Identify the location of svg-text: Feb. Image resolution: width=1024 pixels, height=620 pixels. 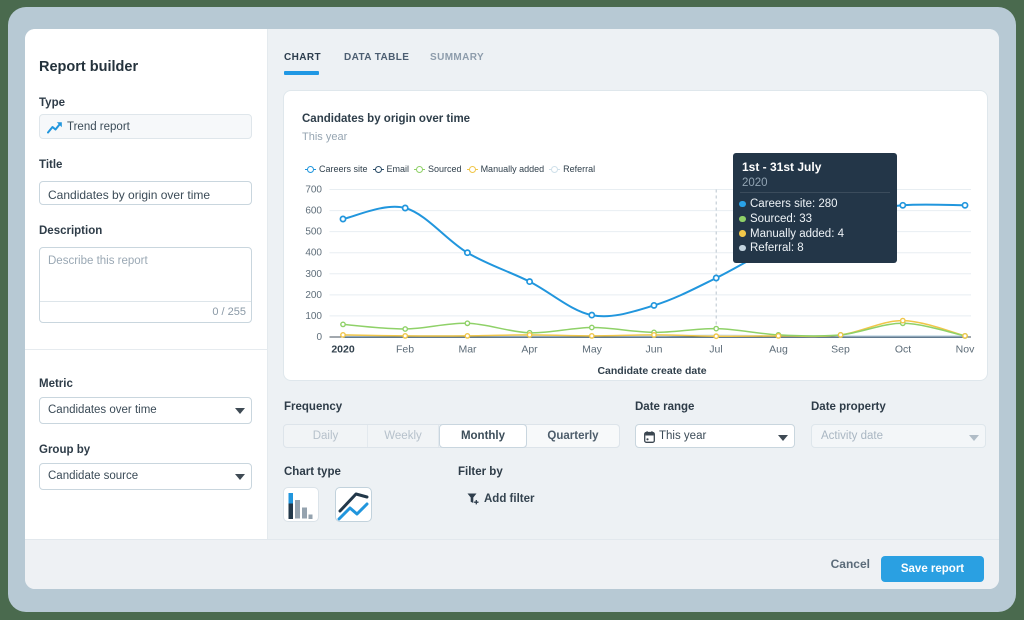
(405, 350).